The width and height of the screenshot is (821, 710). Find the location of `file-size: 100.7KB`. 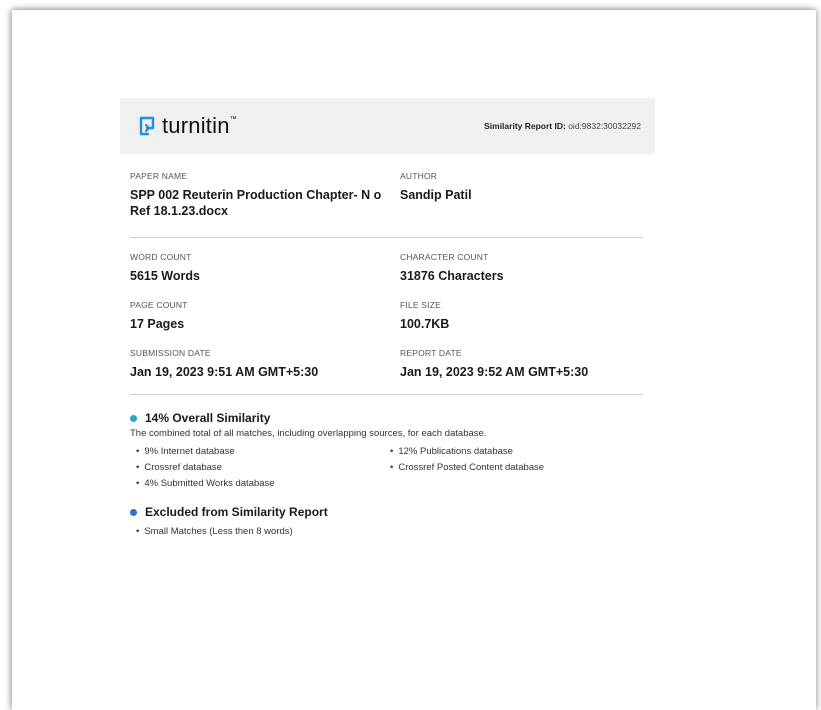

file-size: 100.7KB is located at coordinates (425, 324).